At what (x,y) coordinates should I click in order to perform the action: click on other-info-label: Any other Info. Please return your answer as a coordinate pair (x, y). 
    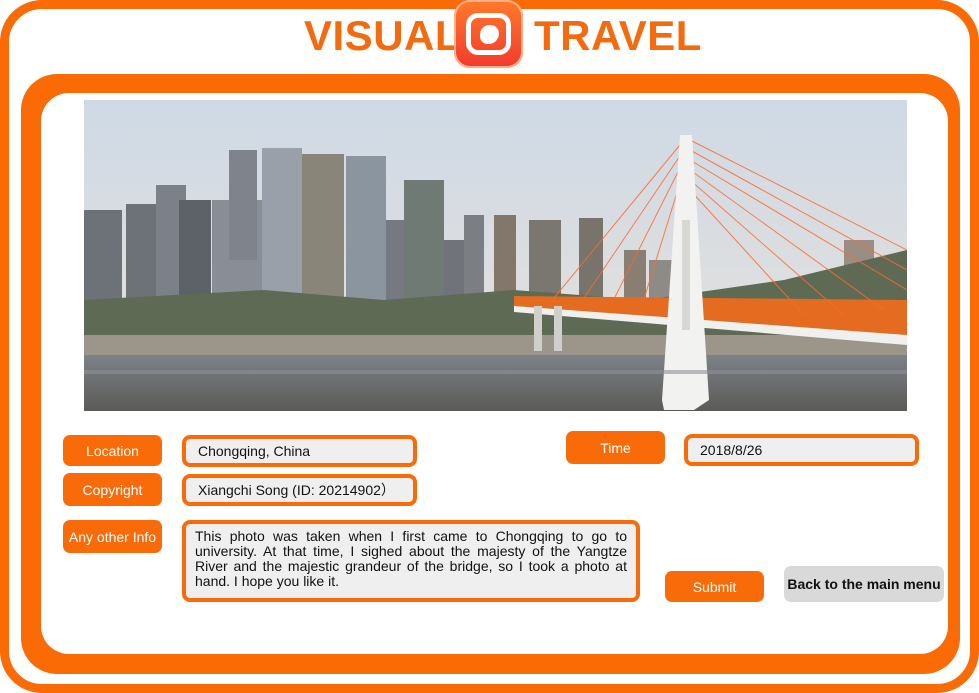
    Looking at the image, I should click on (112, 536).